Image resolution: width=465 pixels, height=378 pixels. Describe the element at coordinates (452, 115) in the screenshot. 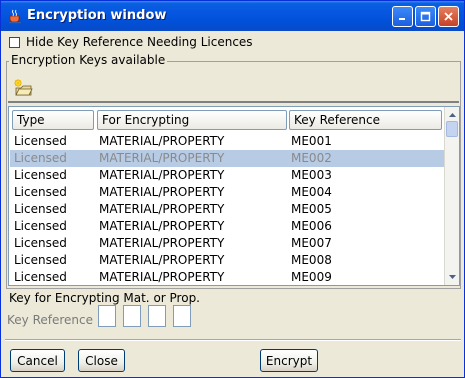

I see `scroll-up-icon` at that location.